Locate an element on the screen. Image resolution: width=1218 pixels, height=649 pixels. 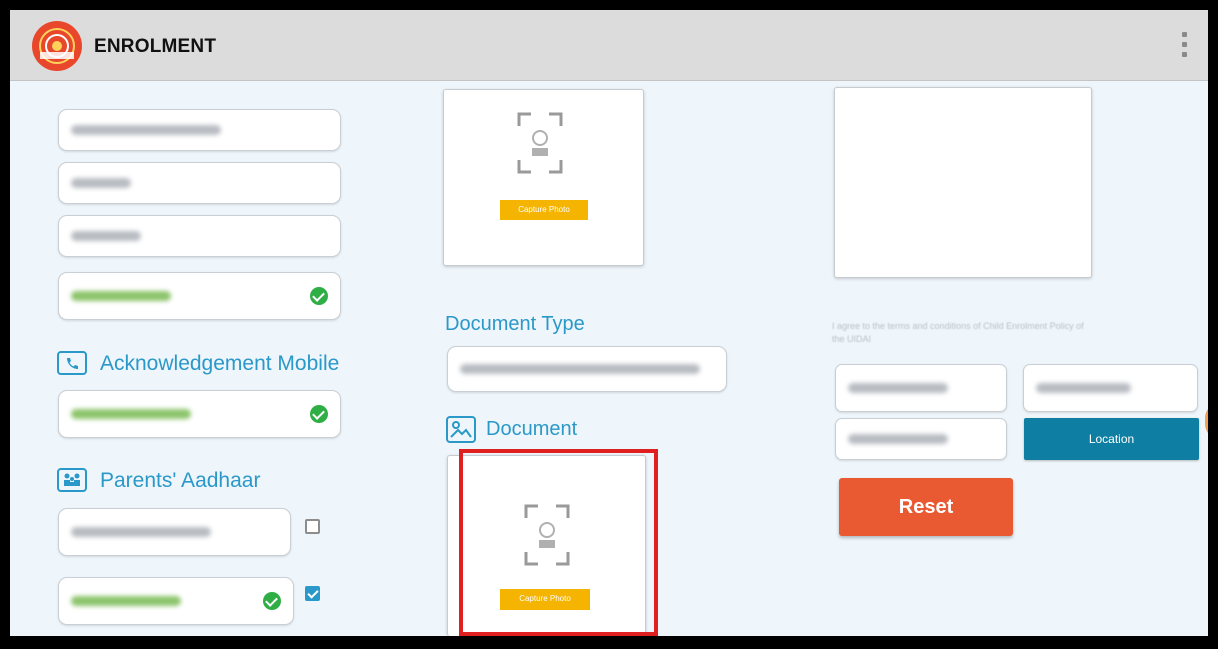
capture-photo-button: Capture Photo is located at coordinates (544, 210).